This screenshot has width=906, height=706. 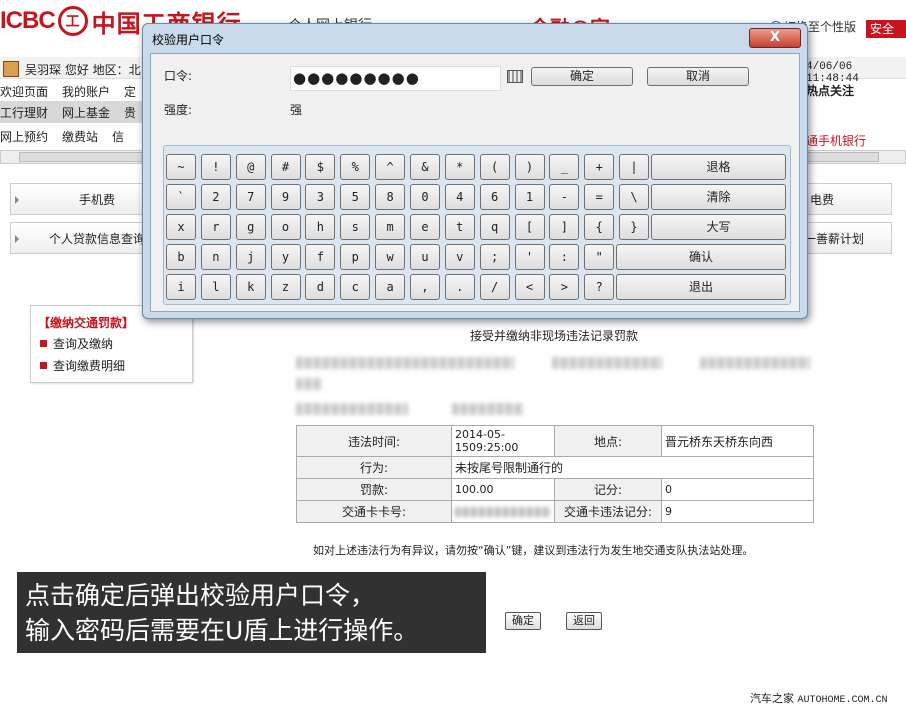 What do you see at coordinates (250, 227) in the screenshot?
I see `key-row3-2: g` at bounding box center [250, 227].